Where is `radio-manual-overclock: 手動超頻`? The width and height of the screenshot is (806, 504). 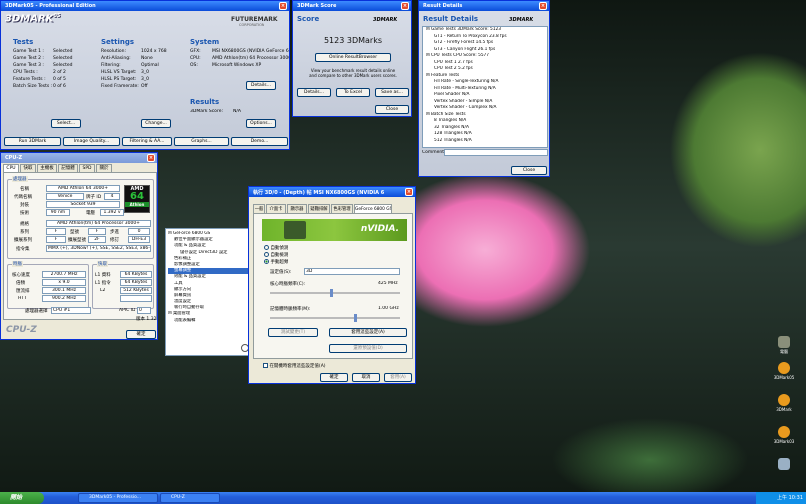 radio-manual-overclock: 手動超頻 is located at coordinates (276, 262).